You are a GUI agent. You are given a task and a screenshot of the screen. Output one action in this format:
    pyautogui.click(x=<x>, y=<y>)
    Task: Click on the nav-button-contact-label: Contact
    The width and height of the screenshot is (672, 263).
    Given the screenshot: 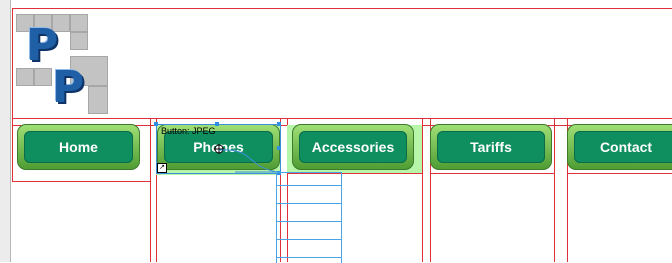 What is the action you would take?
    pyautogui.click(x=623, y=147)
    